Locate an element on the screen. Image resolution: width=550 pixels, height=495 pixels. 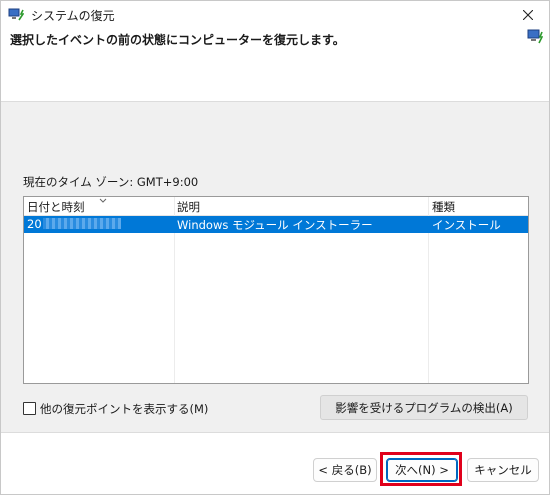
show-more-restore-points-checkbox: 他の復元ポイントを表示する(M) is located at coordinates (115, 409).